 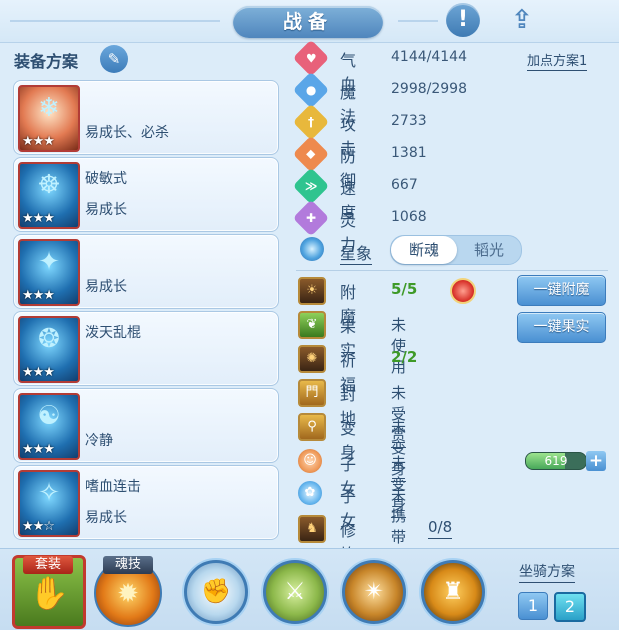 I want to click on pet-icon: ☯, so click(x=49, y=416).